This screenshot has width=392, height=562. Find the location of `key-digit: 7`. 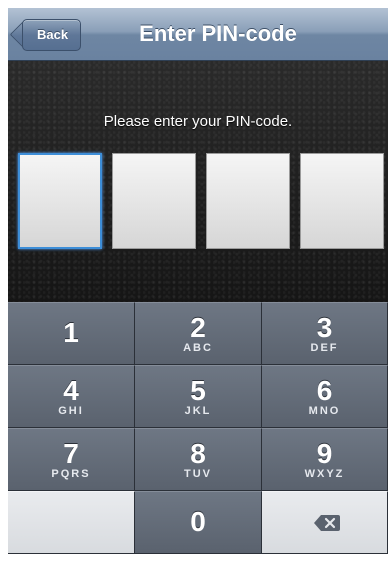

key-digit: 7 is located at coordinates (71, 453).